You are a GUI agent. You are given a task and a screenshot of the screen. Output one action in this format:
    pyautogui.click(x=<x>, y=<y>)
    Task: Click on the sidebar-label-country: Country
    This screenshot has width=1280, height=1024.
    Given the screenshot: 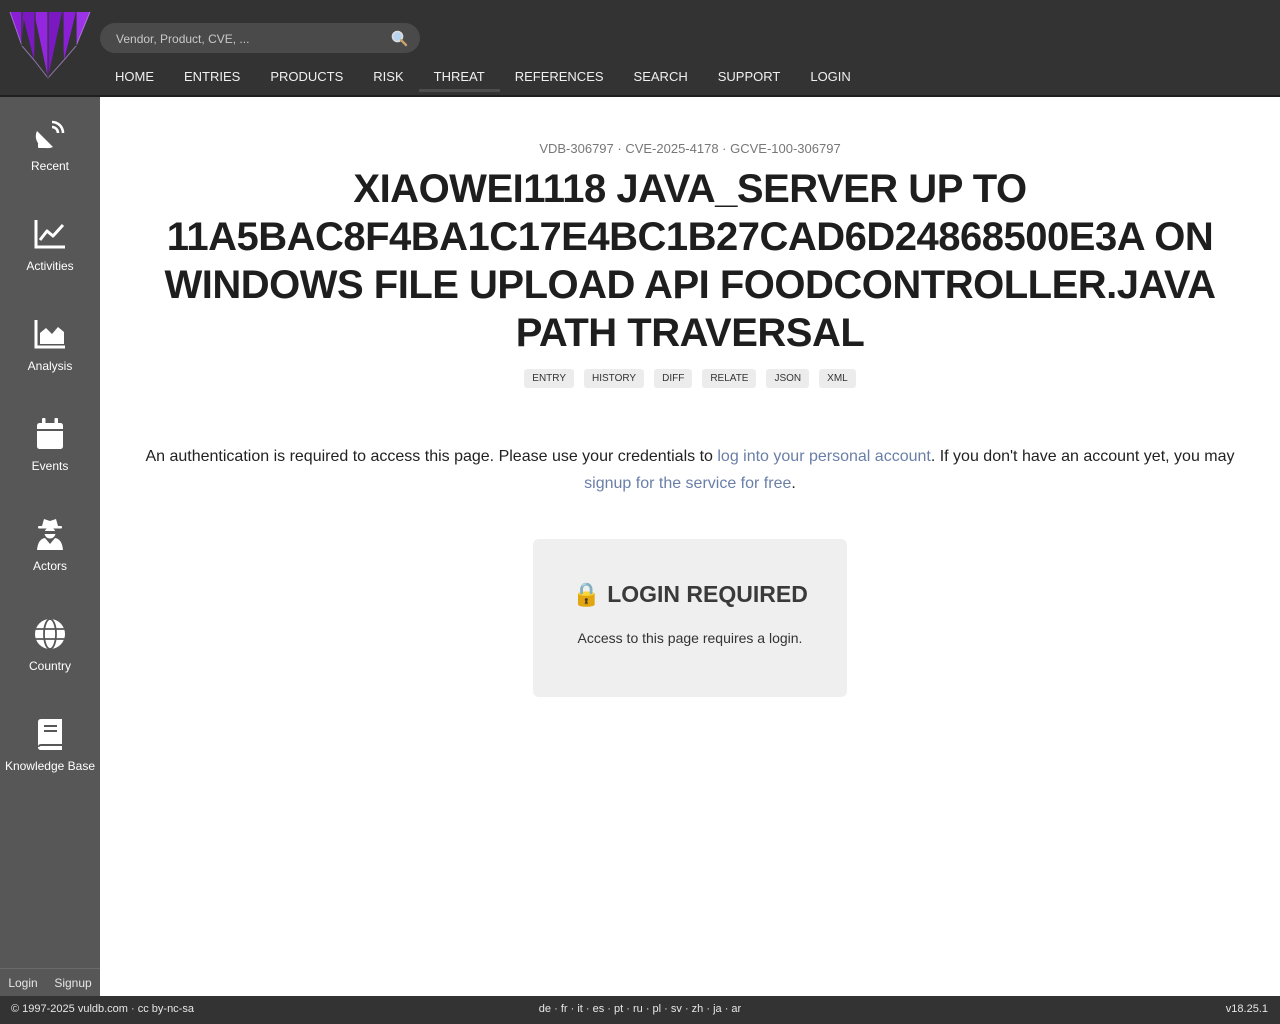 What is the action you would take?
    pyautogui.click(x=50, y=666)
    